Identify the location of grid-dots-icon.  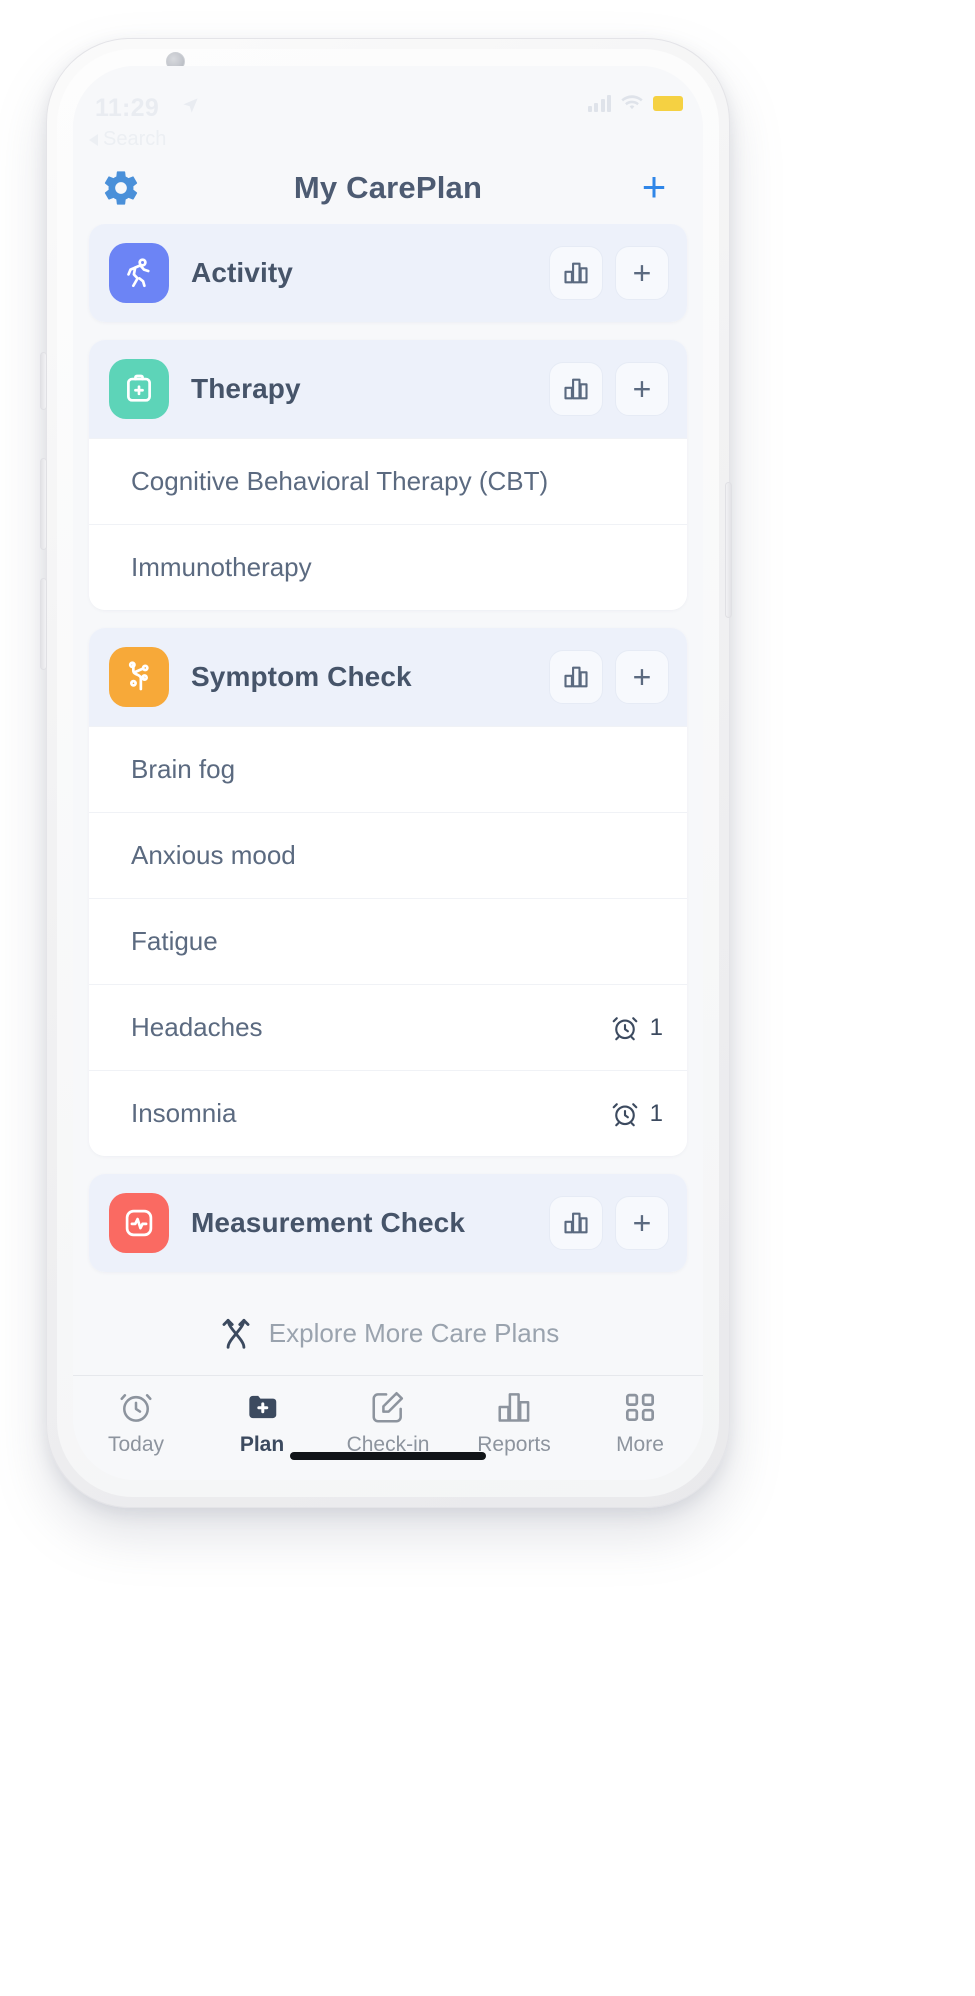
(640, 1407).